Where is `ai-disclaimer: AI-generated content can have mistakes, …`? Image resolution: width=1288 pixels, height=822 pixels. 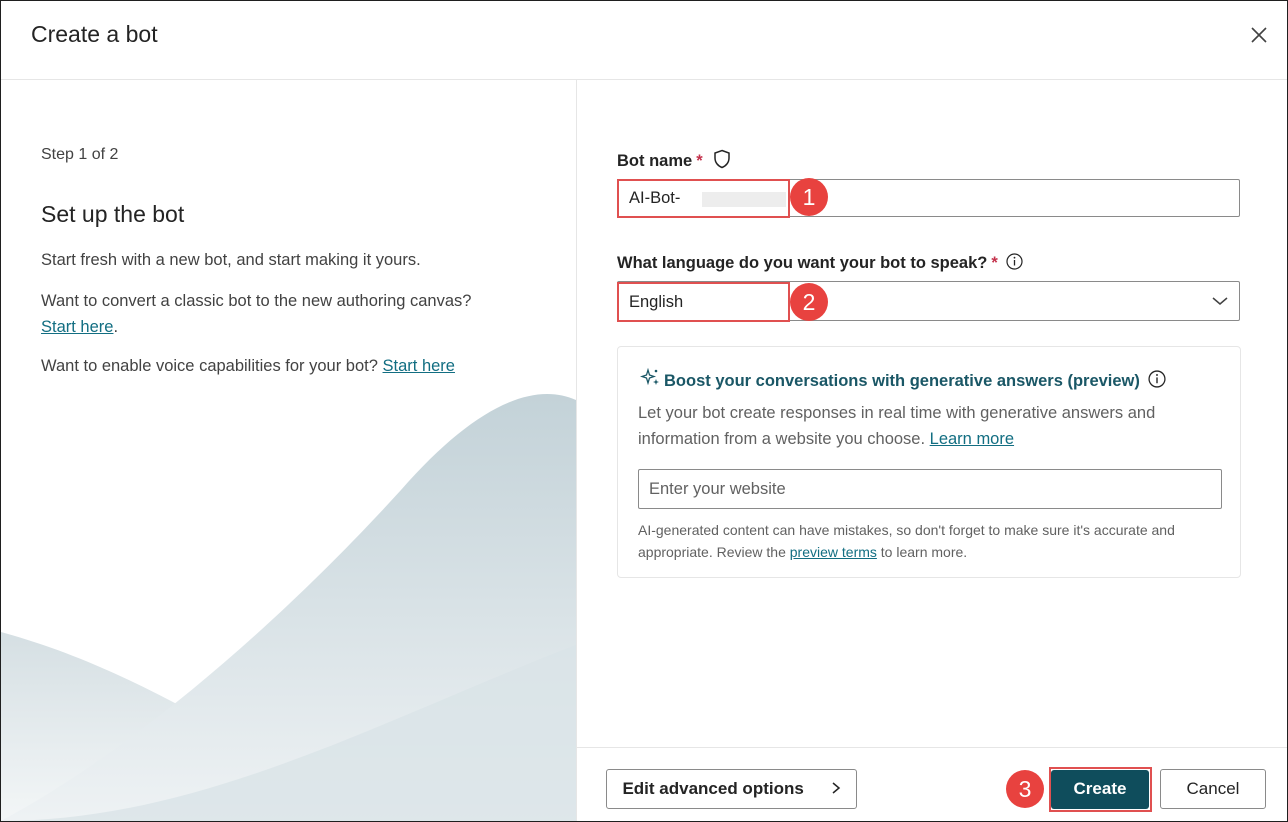 ai-disclaimer: AI-generated content can have mistakes, … is located at coordinates (933, 541).